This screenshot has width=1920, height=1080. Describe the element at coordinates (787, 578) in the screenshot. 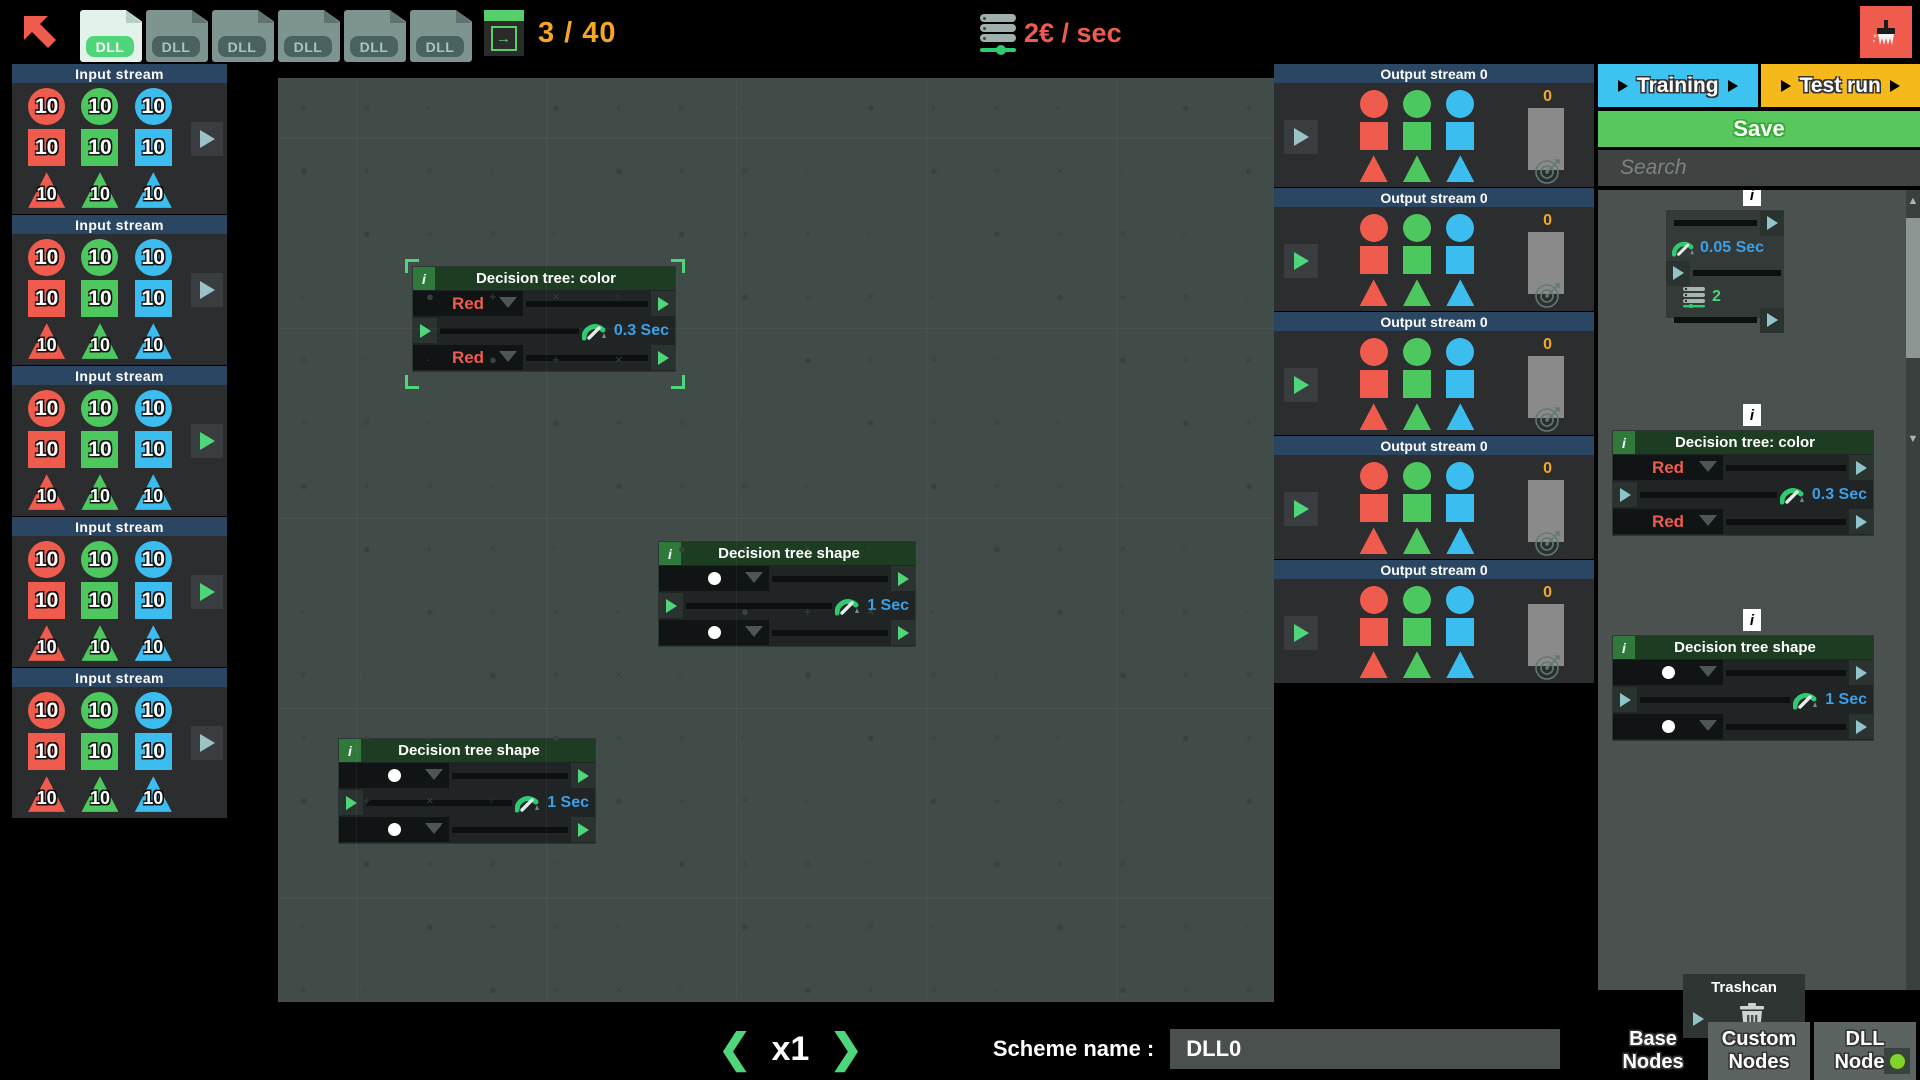

I see `node-row-top` at that location.